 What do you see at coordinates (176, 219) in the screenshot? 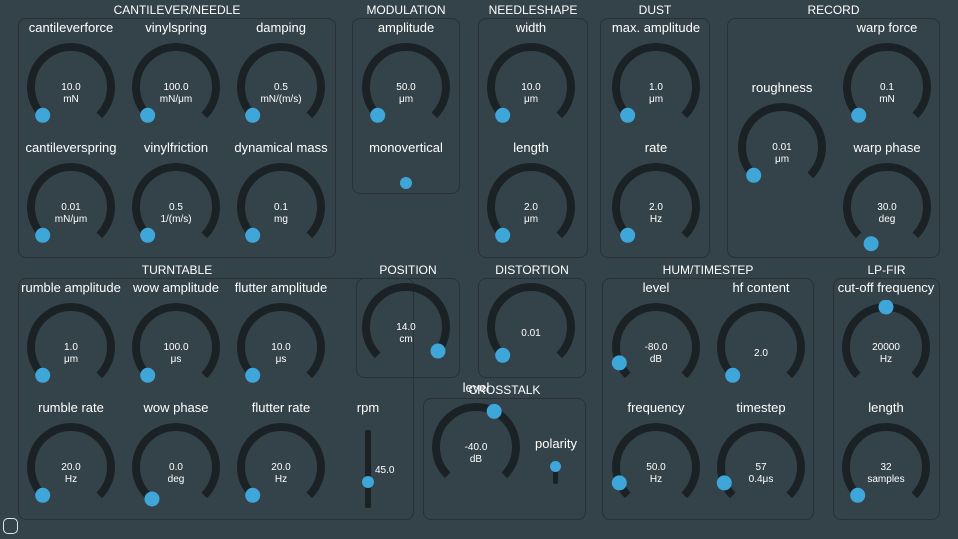
I see `knob-unit: 1/(m/s)` at bounding box center [176, 219].